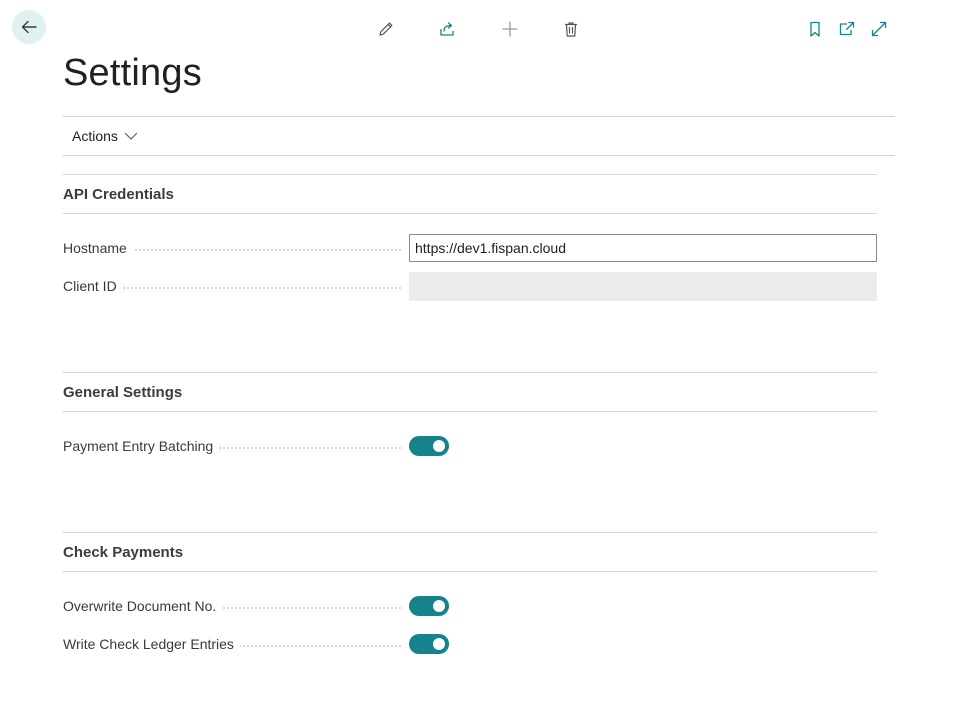 This screenshot has height=724, width=960. I want to click on bookmark-icon, so click(815, 29).